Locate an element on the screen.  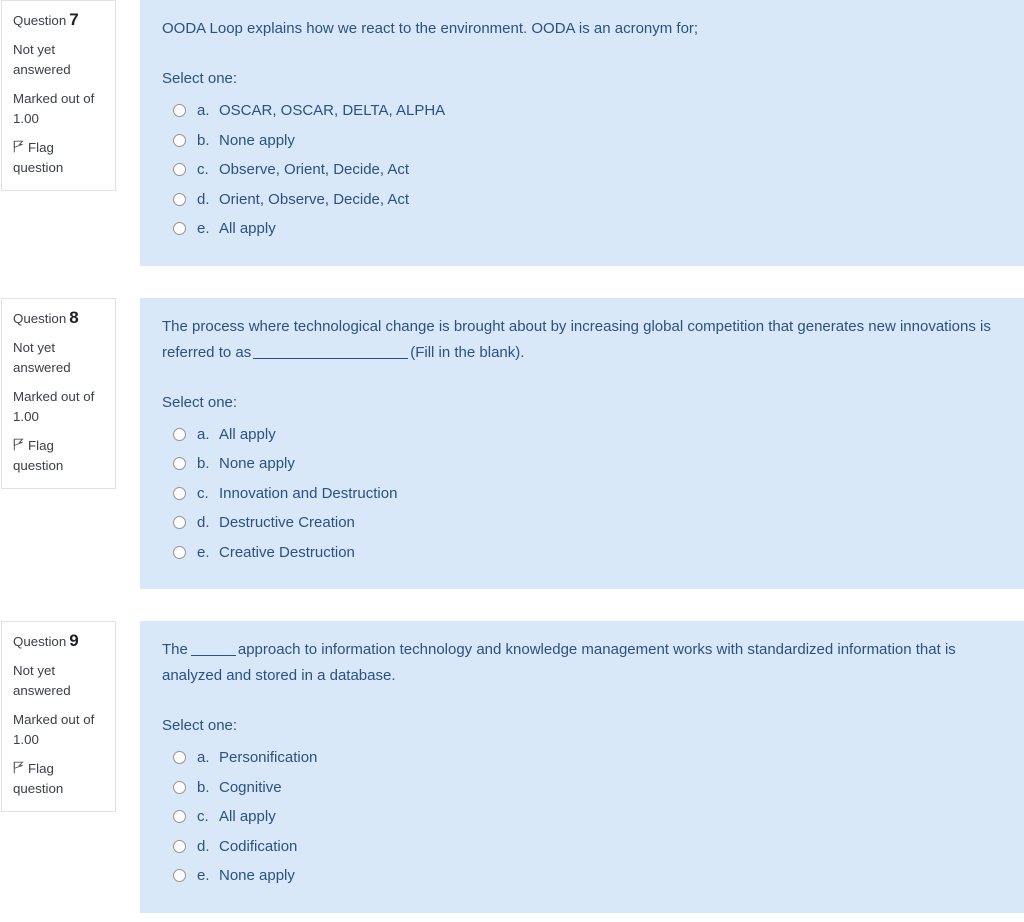
page-bottom-spacer is located at coordinates (512, 917).